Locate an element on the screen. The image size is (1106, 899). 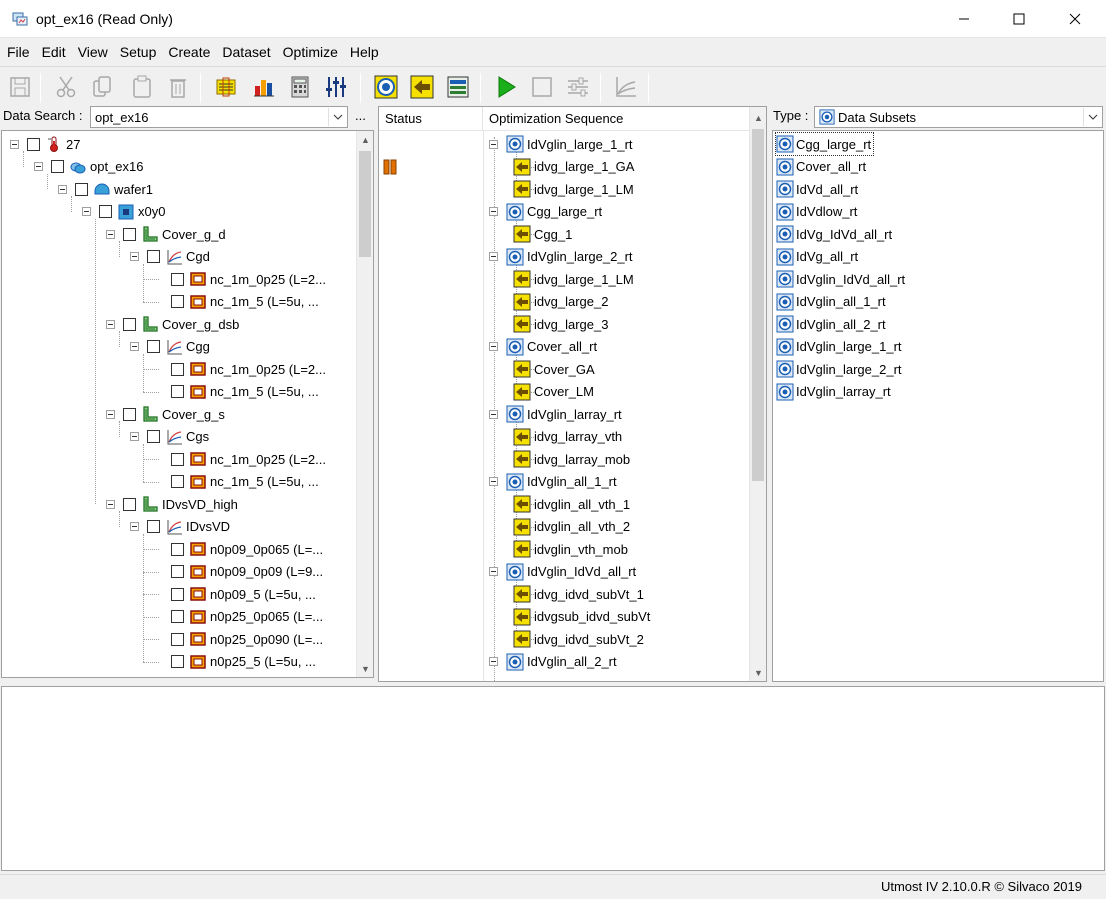
stop-button is located at coordinates (542, 87).